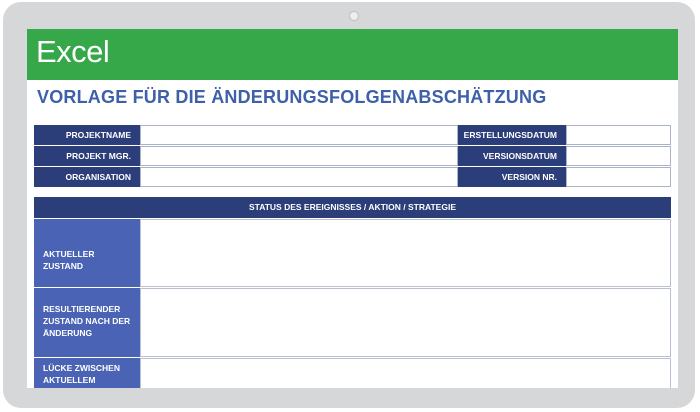 This screenshot has height=412, width=700. What do you see at coordinates (405, 253) in the screenshot?
I see `aktueller-zustand-field` at bounding box center [405, 253].